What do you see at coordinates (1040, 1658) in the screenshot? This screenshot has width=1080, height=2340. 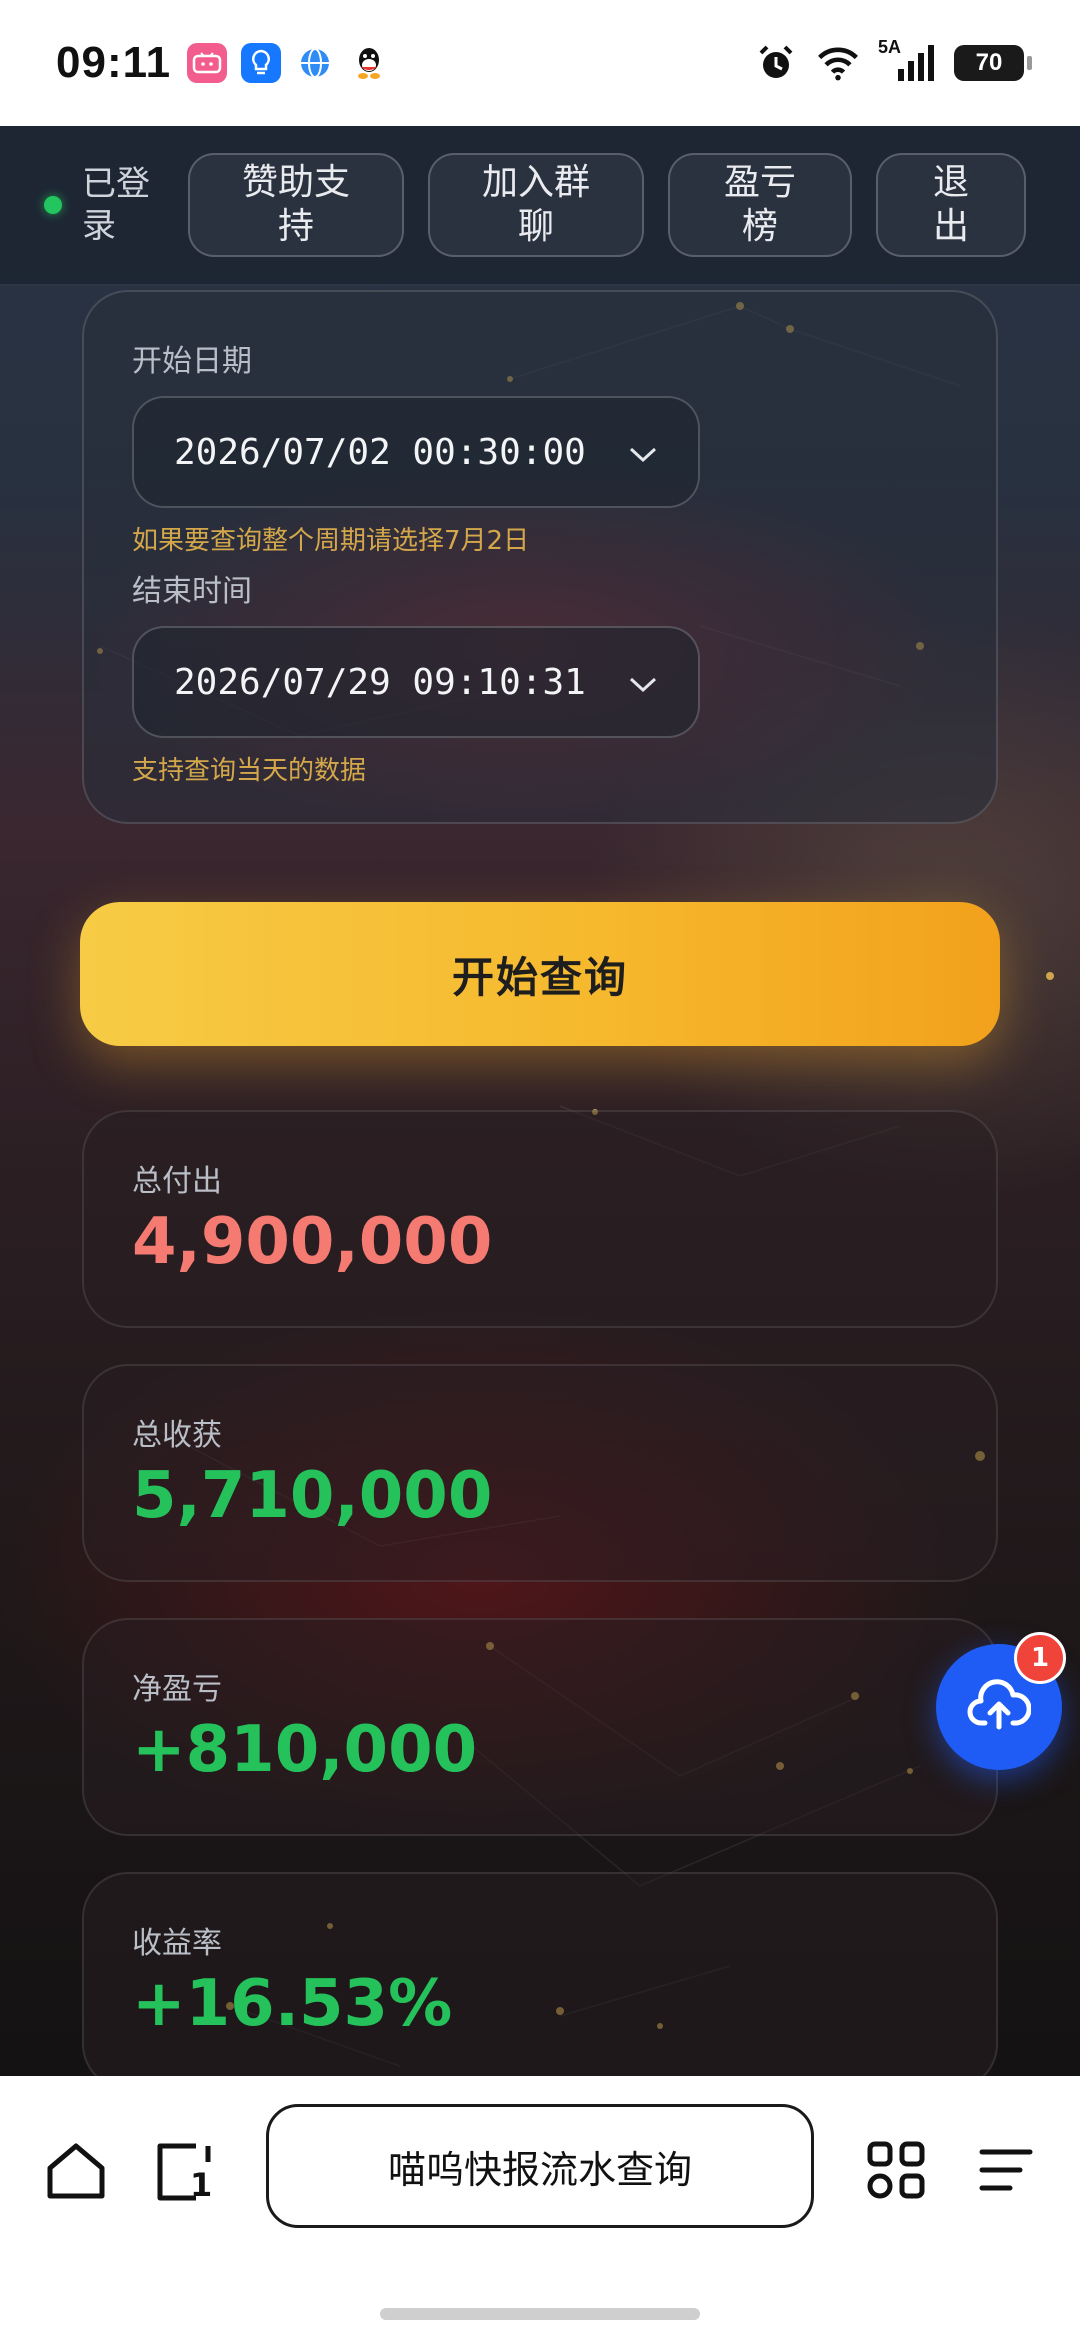 I see `notification-badge: 1` at bounding box center [1040, 1658].